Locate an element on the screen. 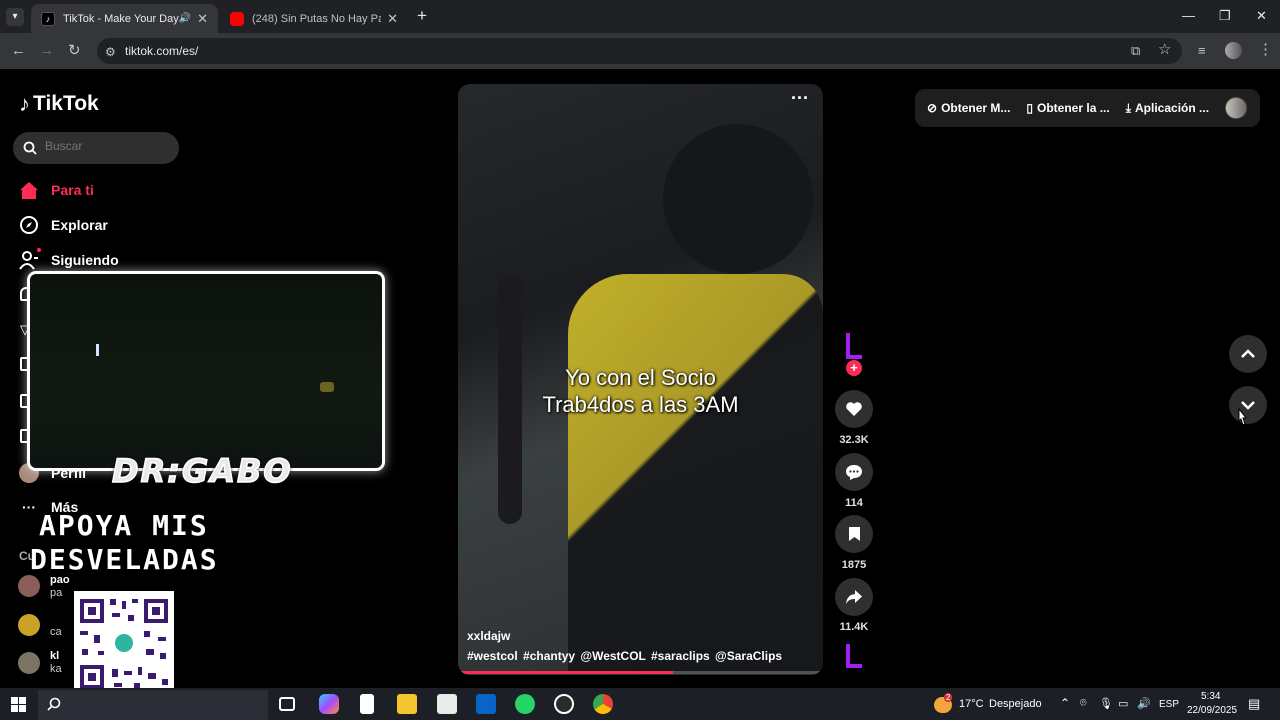 The height and width of the screenshot is (720, 1280). reload-icon: ↻ is located at coordinates (74, 51).